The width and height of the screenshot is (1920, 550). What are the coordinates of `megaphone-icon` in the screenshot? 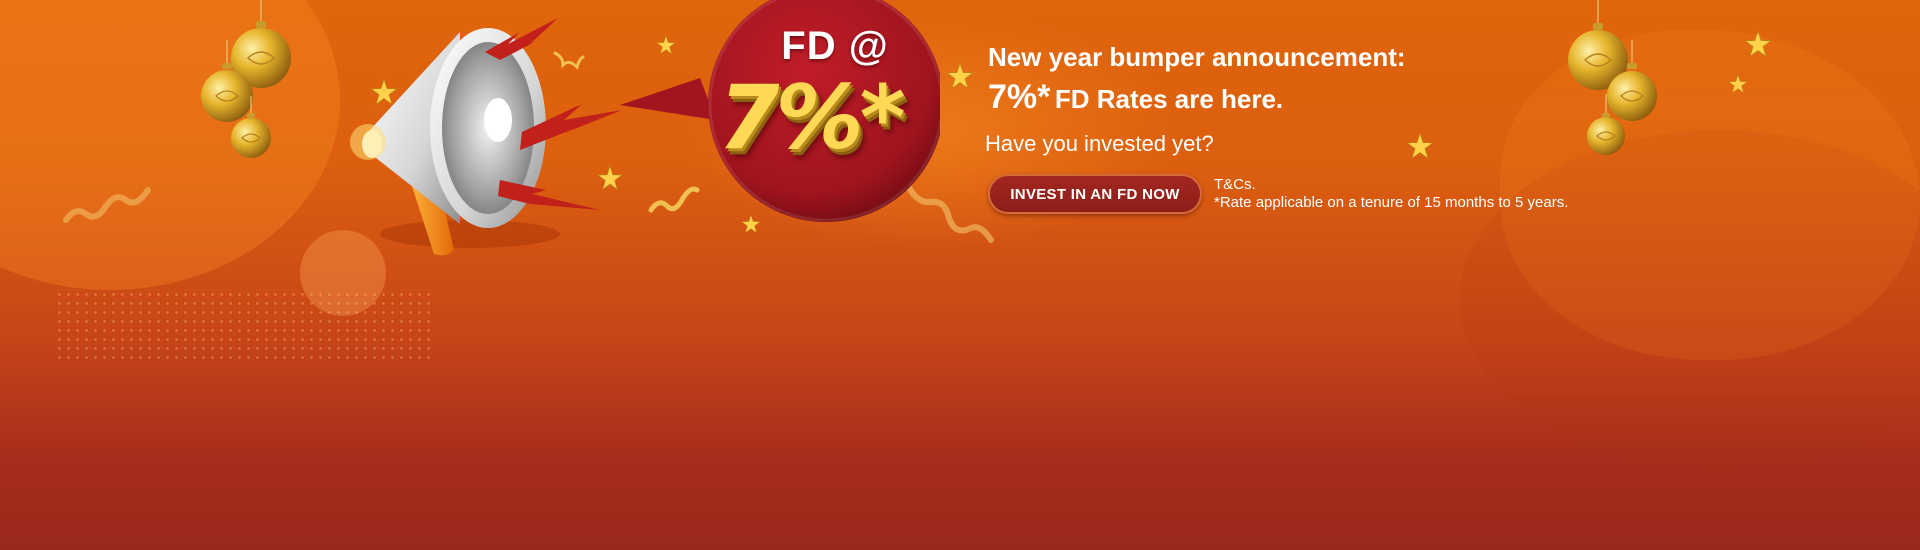 It's located at (486, 137).